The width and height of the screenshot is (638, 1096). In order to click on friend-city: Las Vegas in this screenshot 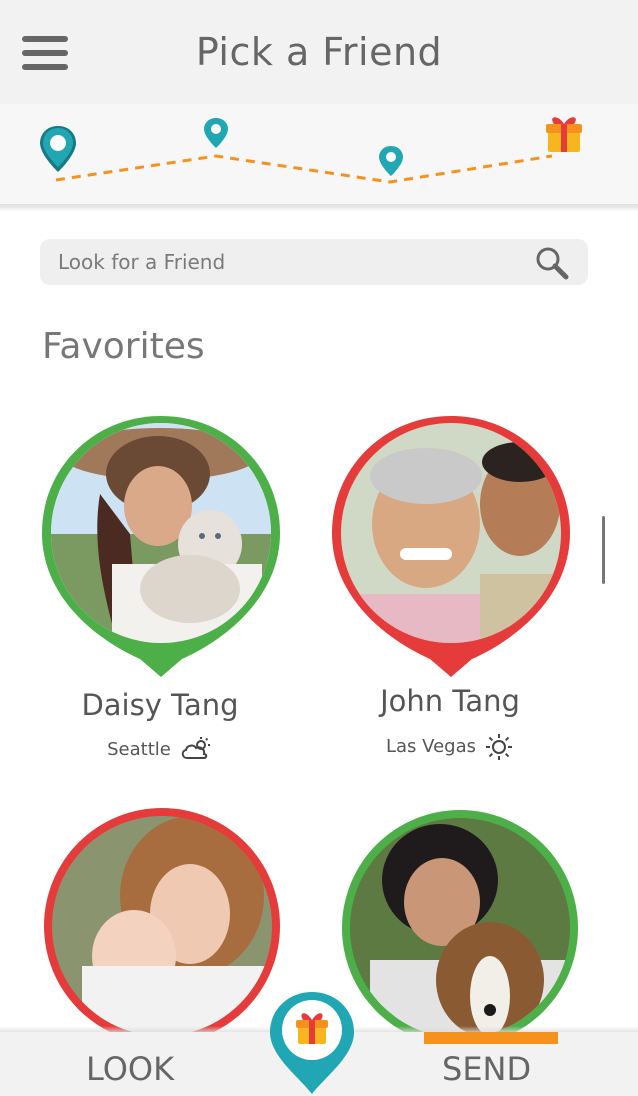, I will do `click(431, 746)`.